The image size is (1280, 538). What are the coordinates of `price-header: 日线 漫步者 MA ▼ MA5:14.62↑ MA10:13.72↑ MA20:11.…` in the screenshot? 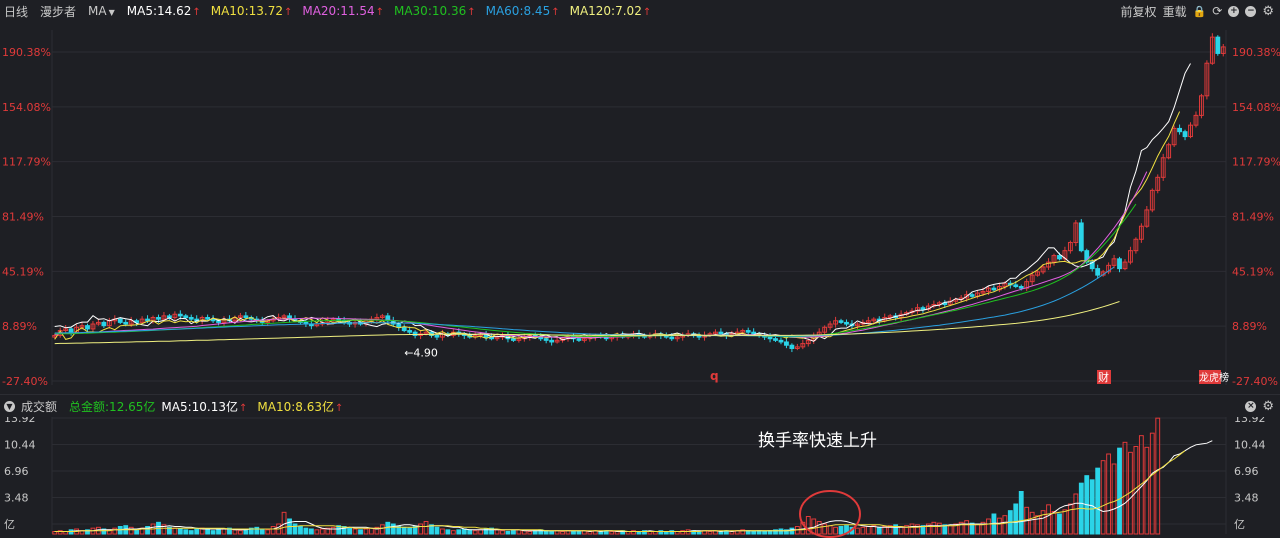 It's located at (640, 11).